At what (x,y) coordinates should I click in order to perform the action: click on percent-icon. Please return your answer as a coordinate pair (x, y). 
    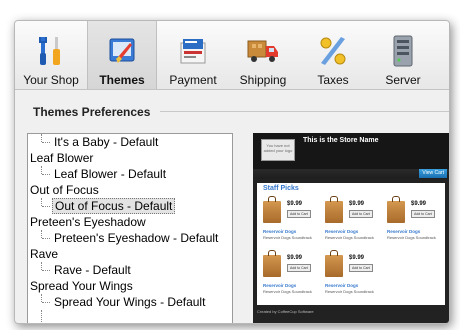
    Looking at the image, I should click on (333, 51).